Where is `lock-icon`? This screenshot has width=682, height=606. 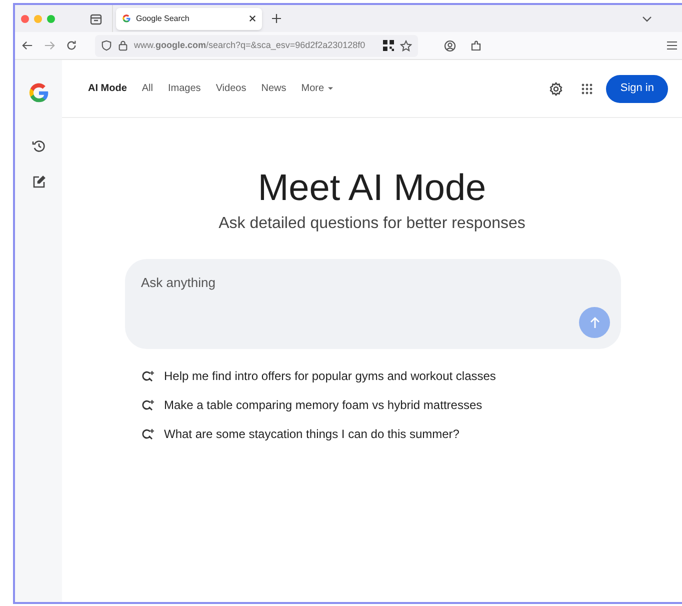
lock-icon is located at coordinates (123, 45).